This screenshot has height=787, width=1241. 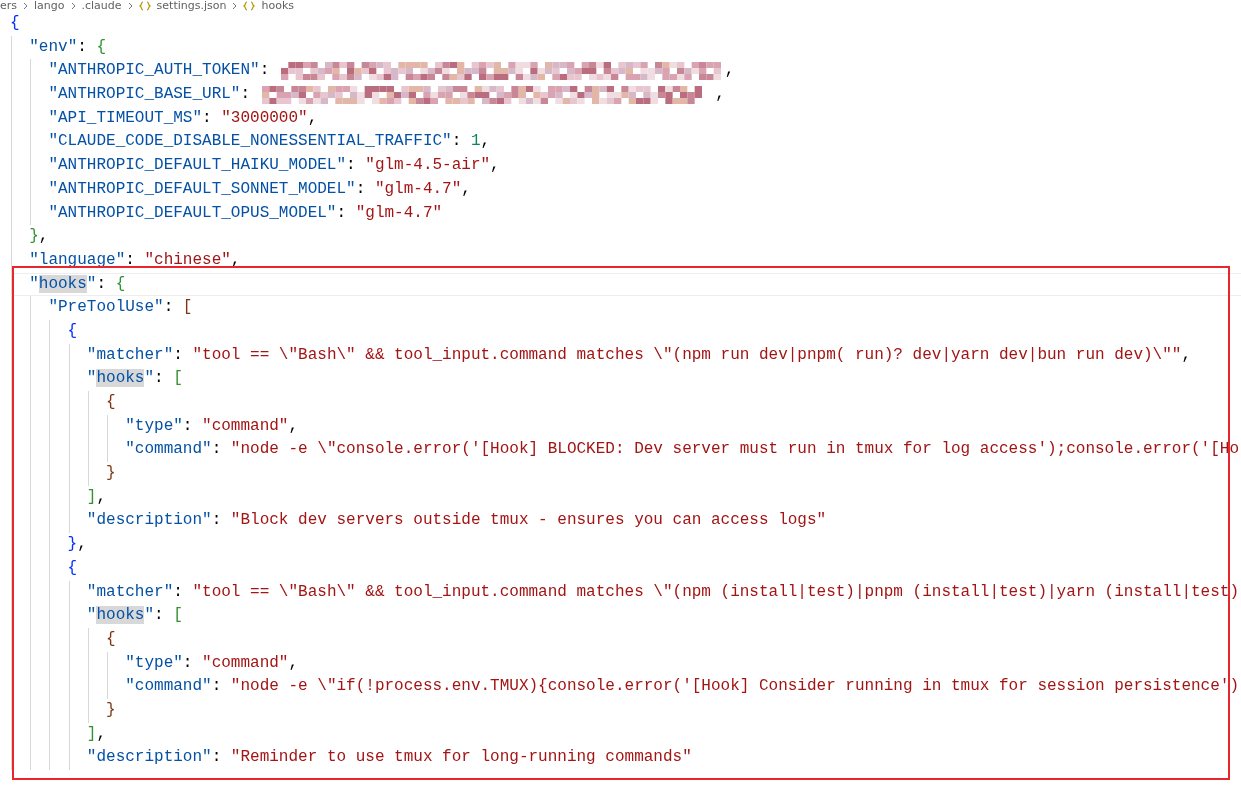 I want to click on breadcrumb-item: .claude, so click(x=101, y=6).